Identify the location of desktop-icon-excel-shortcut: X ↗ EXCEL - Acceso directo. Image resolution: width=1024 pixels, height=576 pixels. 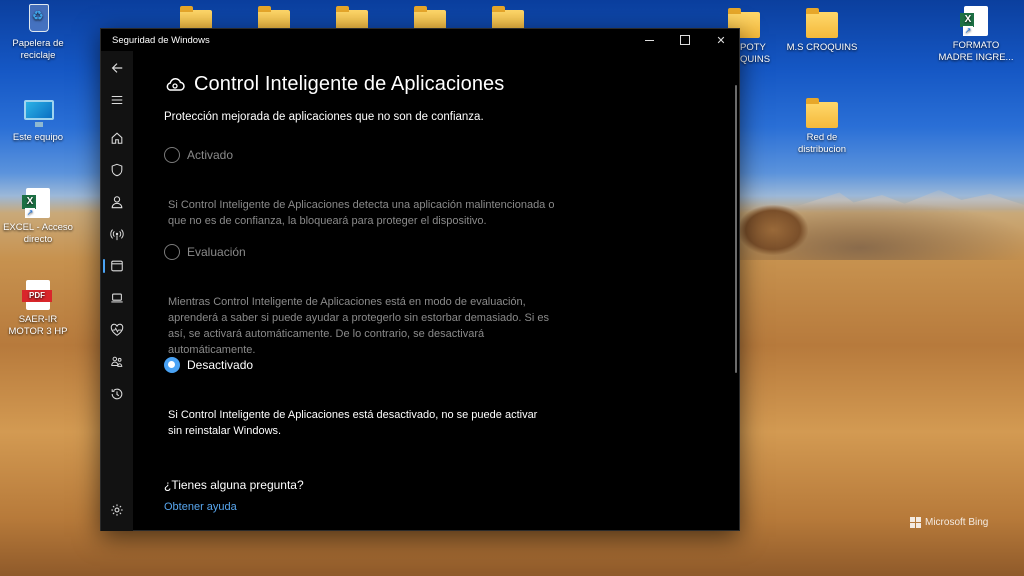
(38, 217).